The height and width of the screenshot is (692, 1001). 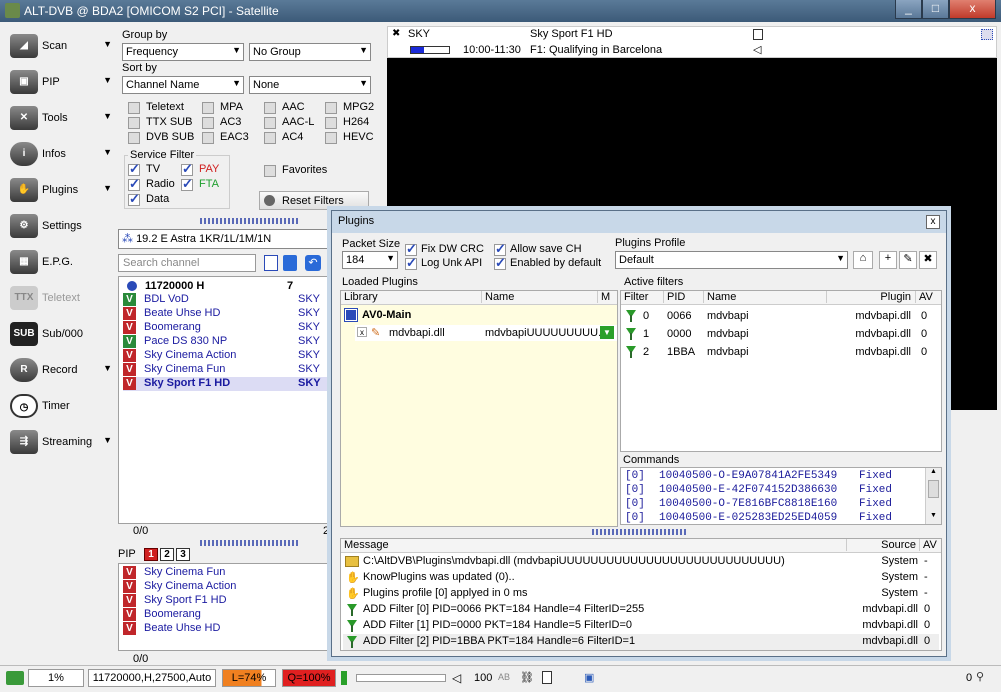 I want to click on volume-slider, so click(x=401, y=678).